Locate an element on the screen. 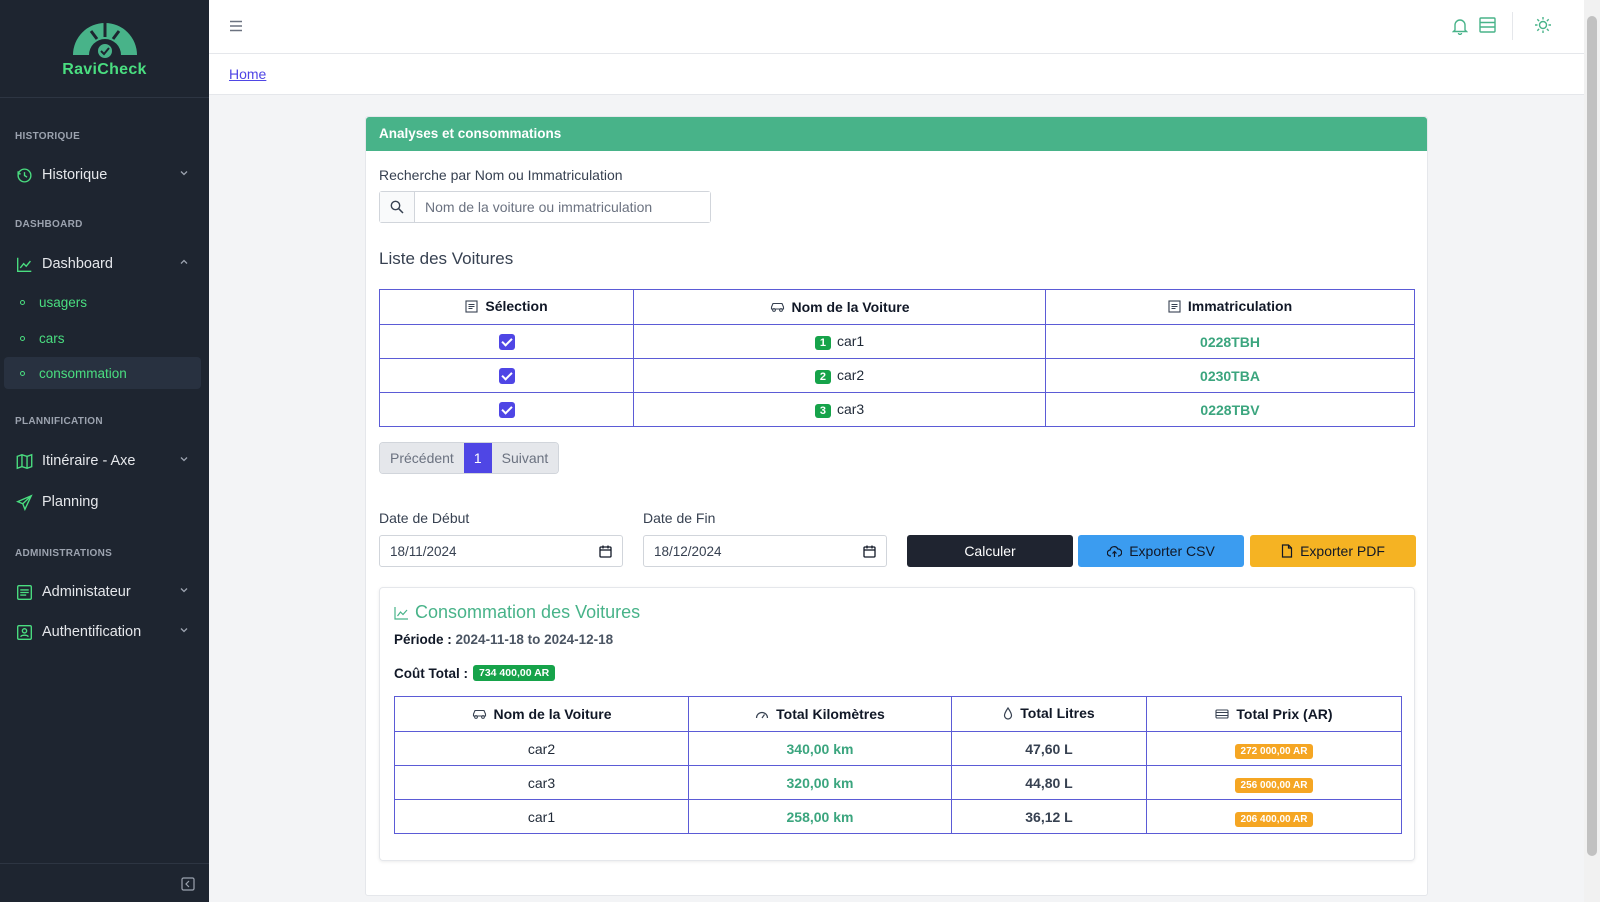 This screenshot has height=902, width=1600. sidebar-subitem-label: cars is located at coordinates (52, 338).